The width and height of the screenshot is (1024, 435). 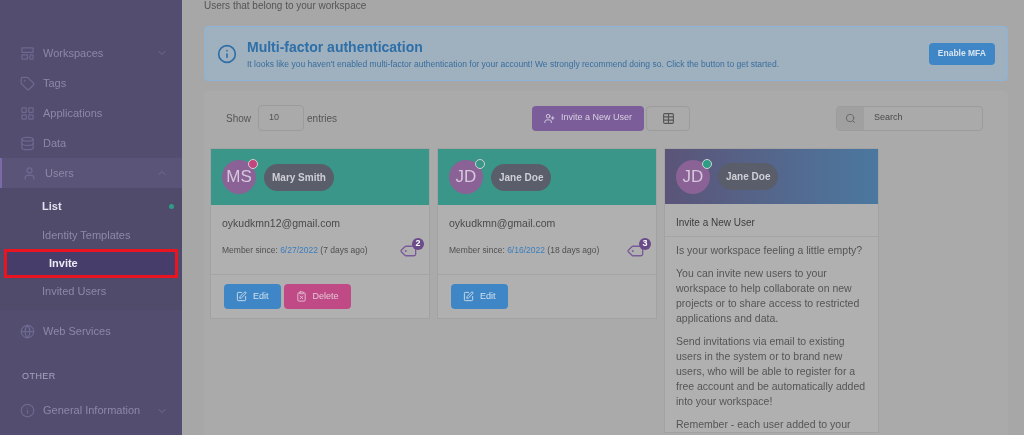 What do you see at coordinates (295, 251) in the screenshot?
I see `member-since: Member since: 6/27/2022 (7 days ago)` at bounding box center [295, 251].